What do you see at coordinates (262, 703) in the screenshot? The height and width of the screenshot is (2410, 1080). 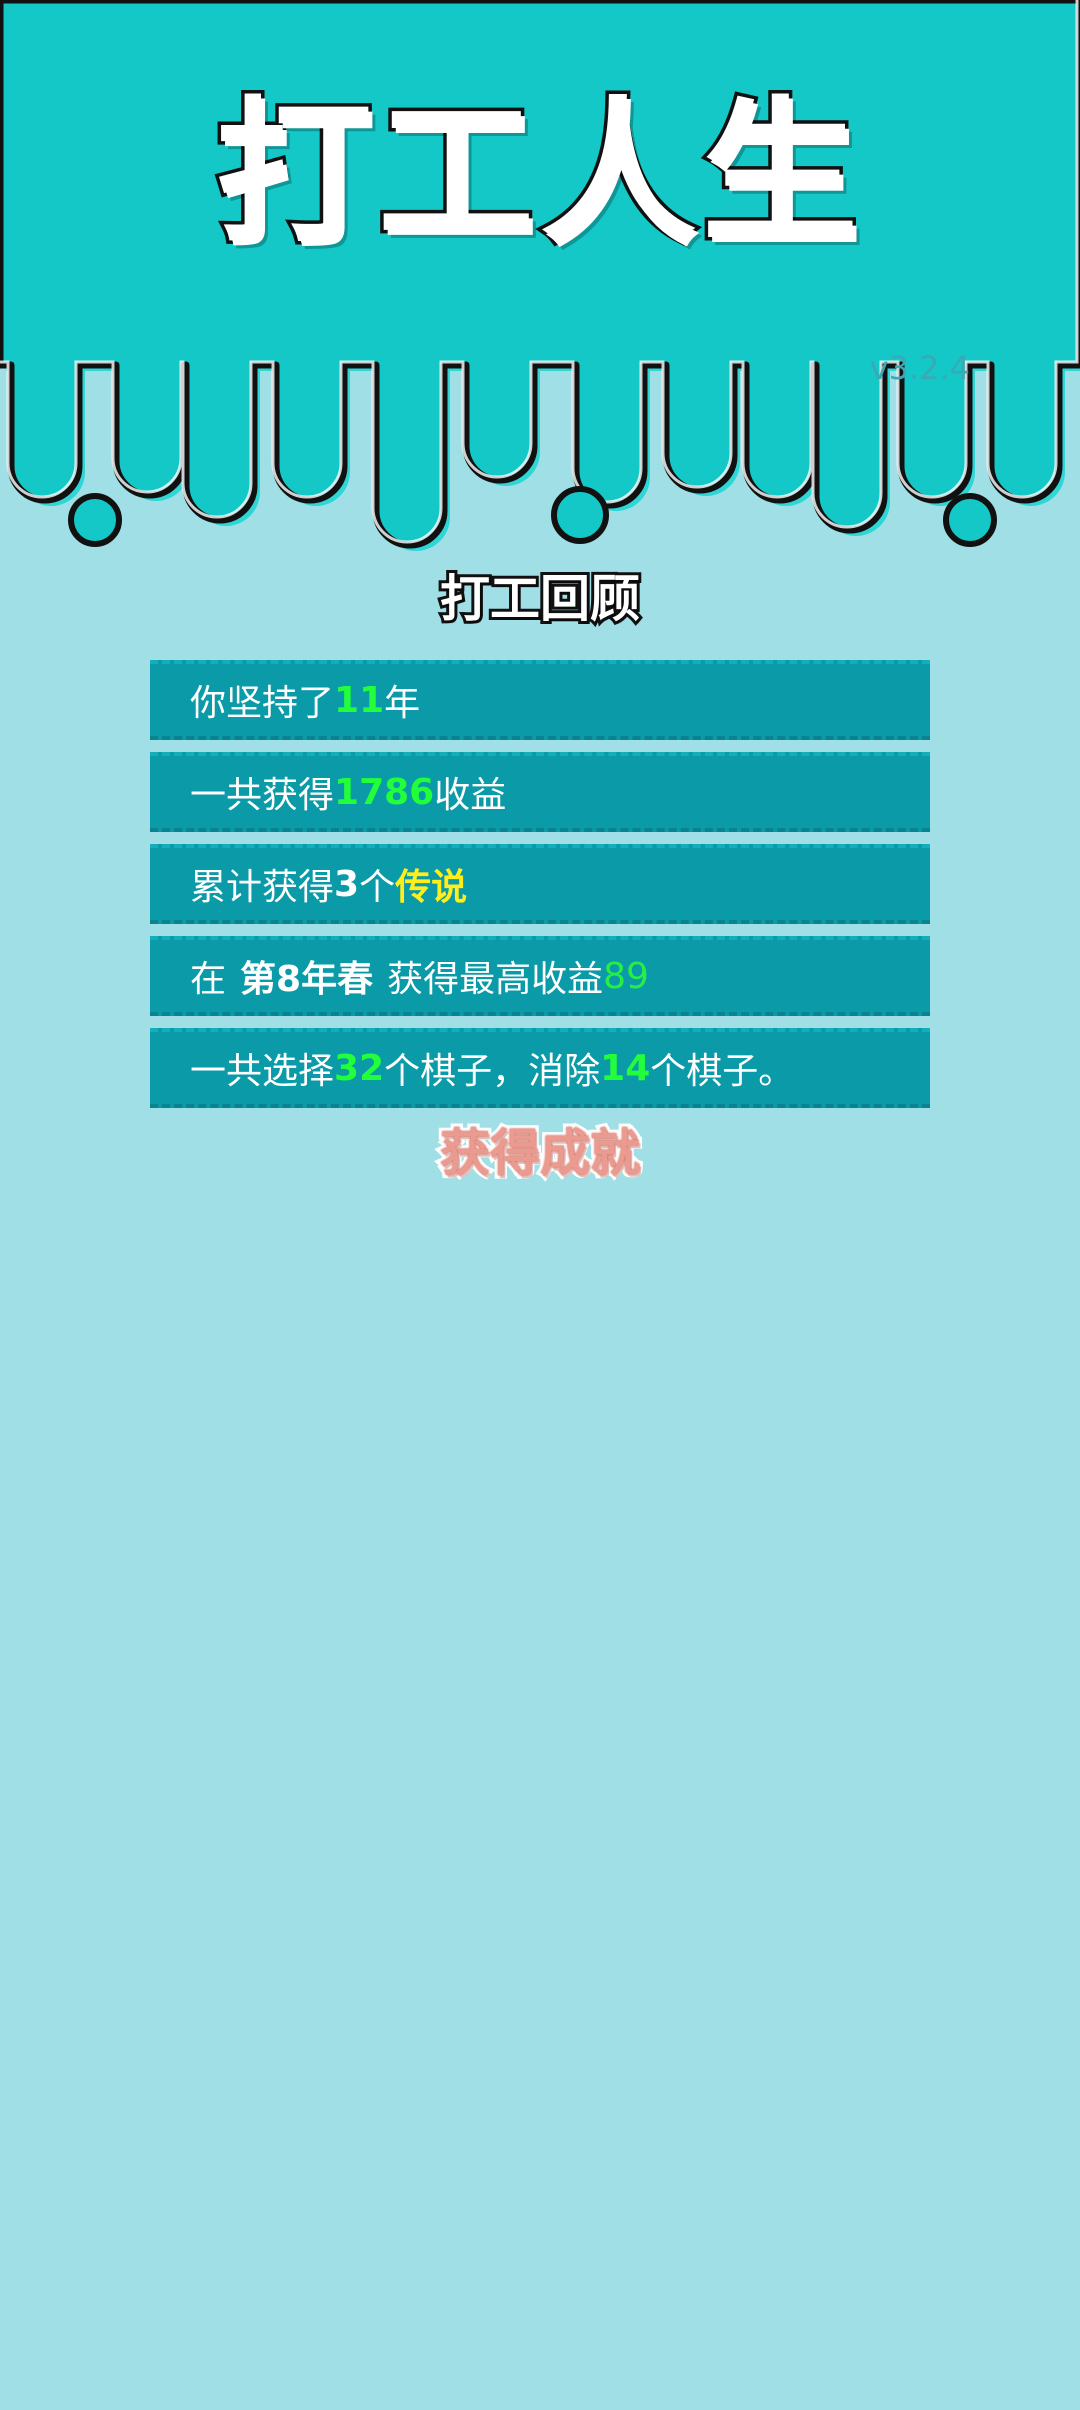 I see `stat-text: 你坚持了` at bounding box center [262, 703].